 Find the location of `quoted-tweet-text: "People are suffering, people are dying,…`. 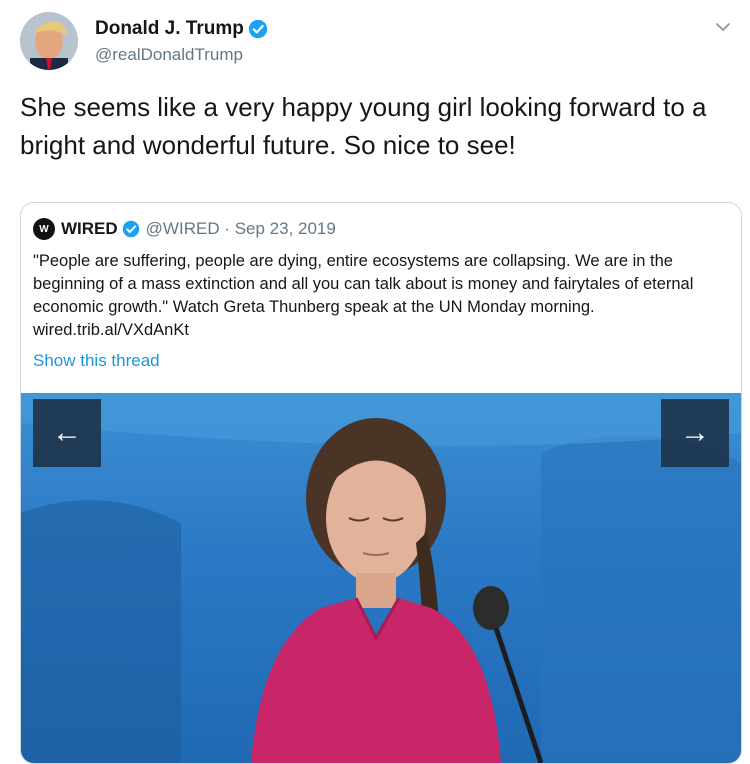

quoted-tweet-text: "People are suffering, people are dying,… is located at coordinates (363, 295).